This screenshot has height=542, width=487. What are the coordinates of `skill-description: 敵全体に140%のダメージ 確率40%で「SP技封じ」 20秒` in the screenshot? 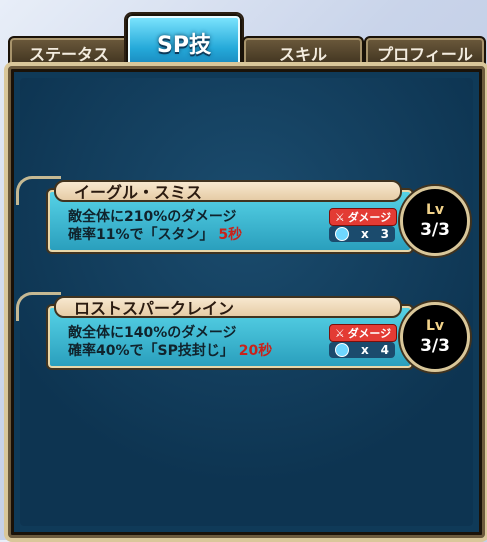 It's located at (170, 342).